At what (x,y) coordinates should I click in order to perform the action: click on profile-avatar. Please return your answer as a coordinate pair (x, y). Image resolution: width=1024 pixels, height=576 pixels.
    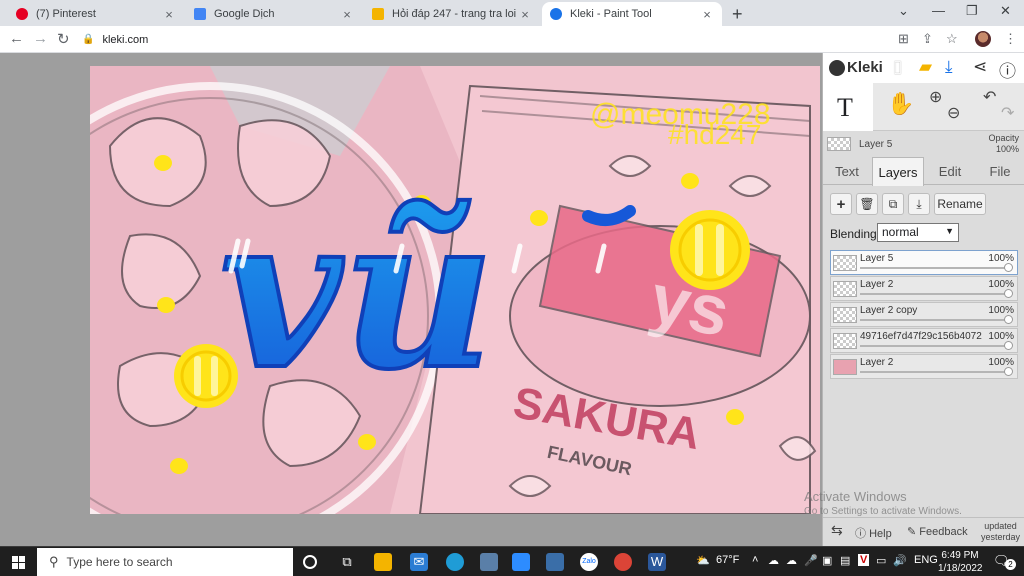
    Looking at the image, I should click on (983, 39).